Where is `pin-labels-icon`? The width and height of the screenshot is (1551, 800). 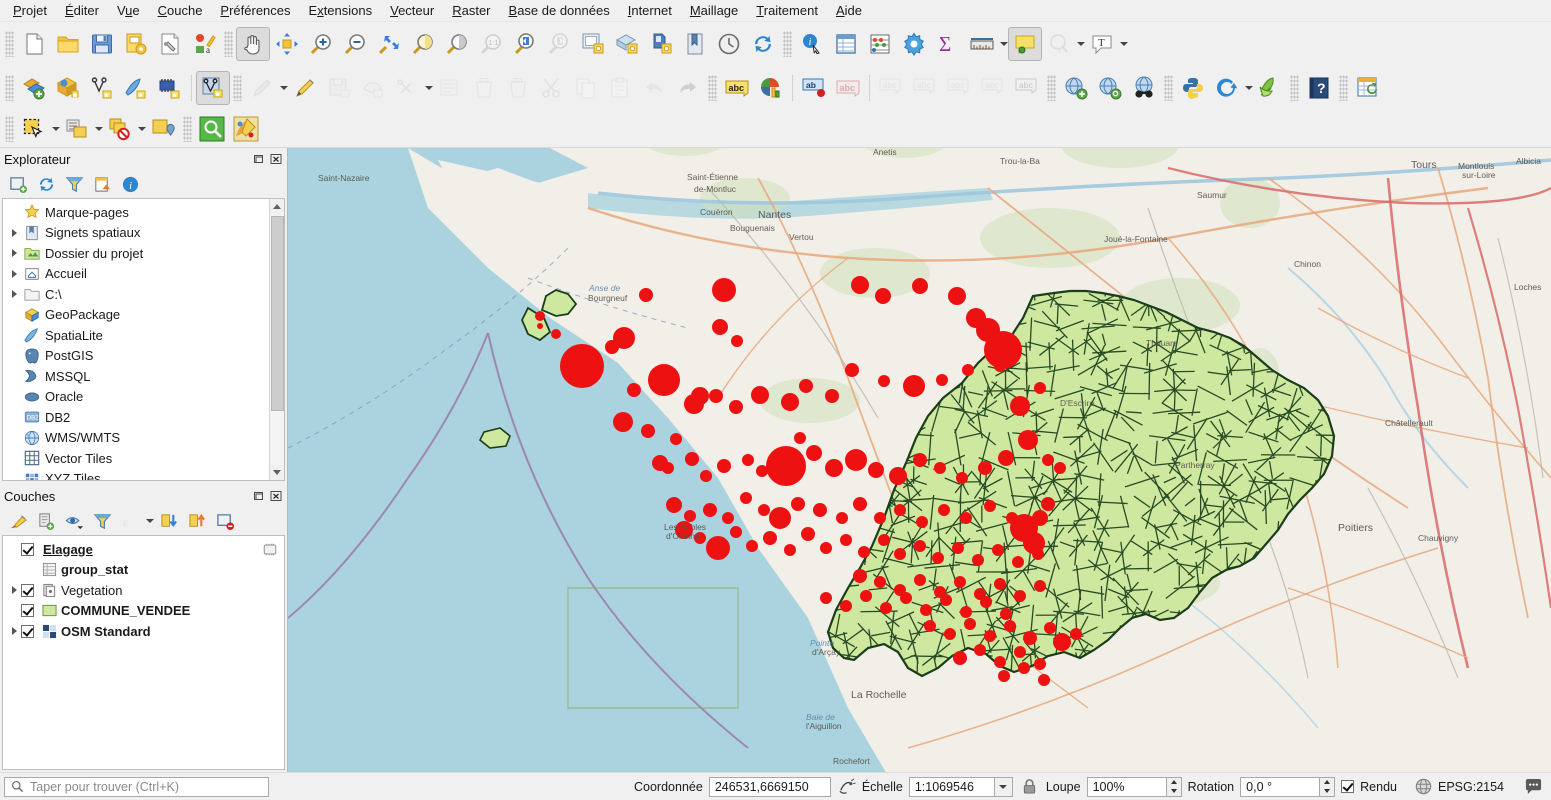 pin-labels-icon is located at coordinates (771, 88).